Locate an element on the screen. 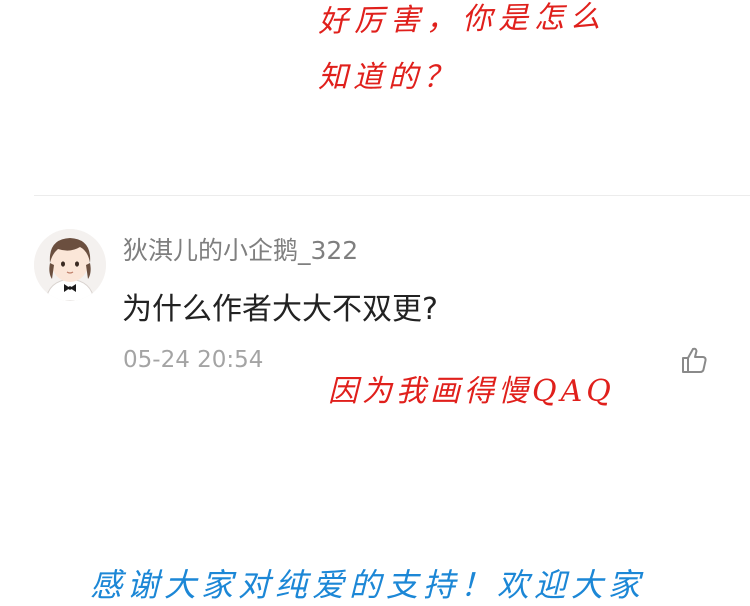  like-button is located at coordinates (694, 360).